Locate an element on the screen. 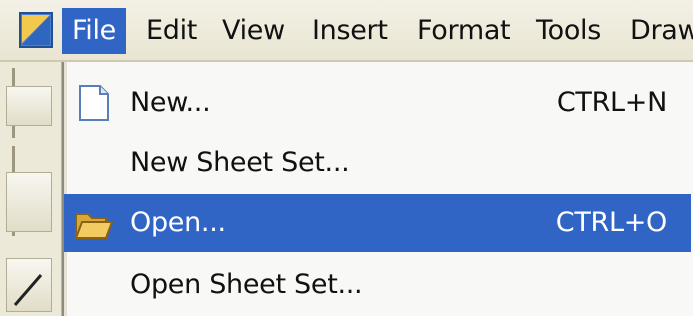 Image resolution: width=693 pixels, height=316 pixels. menu-item-shortcut: CTRL+N is located at coordinates (611, 102).